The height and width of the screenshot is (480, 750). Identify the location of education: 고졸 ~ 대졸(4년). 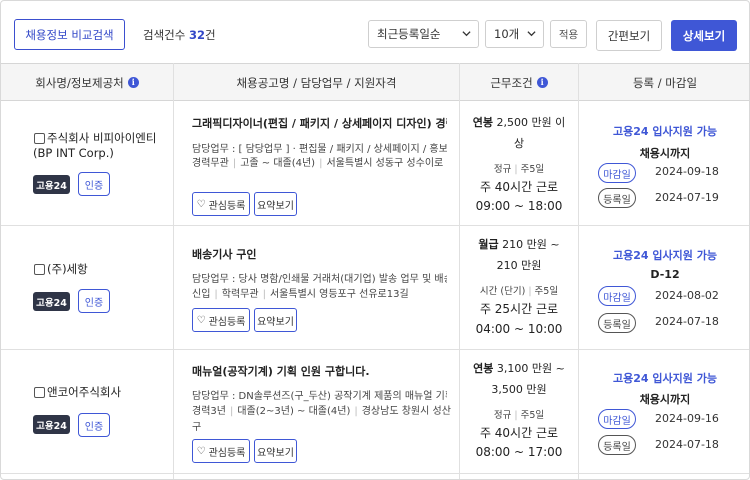
(278, 163).